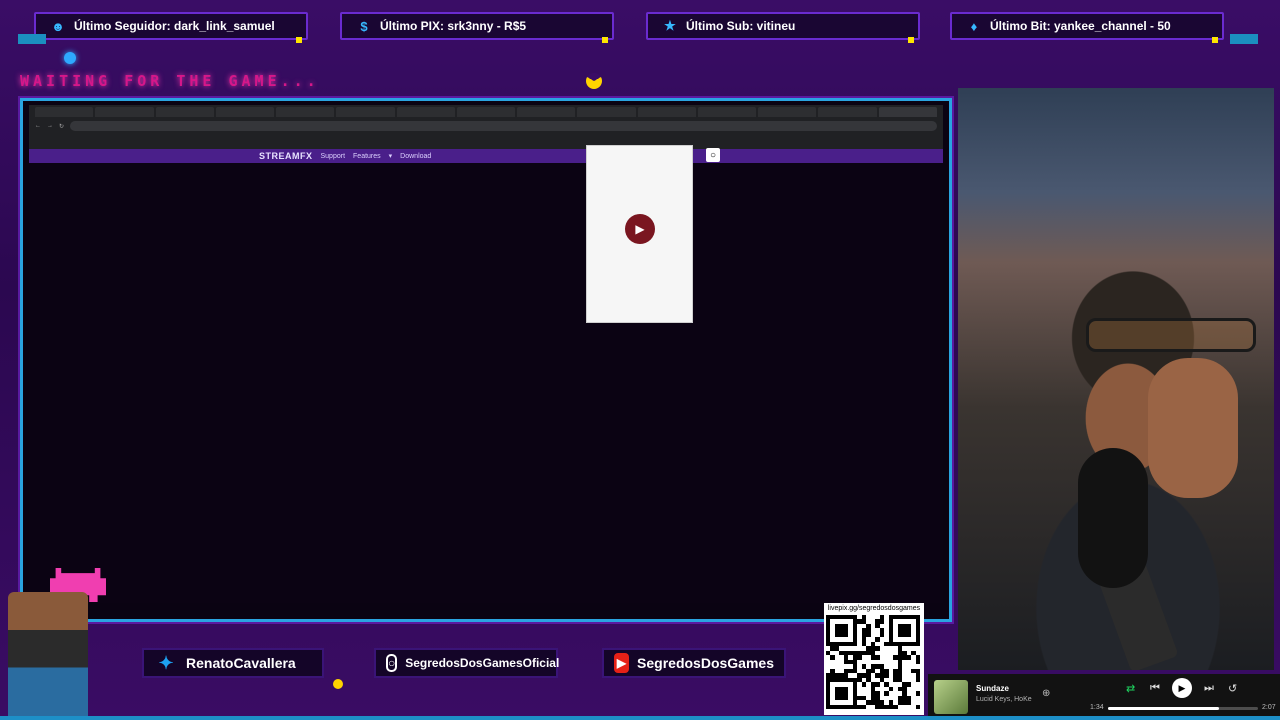 This screenshot has width=1280, height=720. Describe the element at coordinates (1097, 707) in the screenshot. I see `elapsed-time: 1:34` at that location.